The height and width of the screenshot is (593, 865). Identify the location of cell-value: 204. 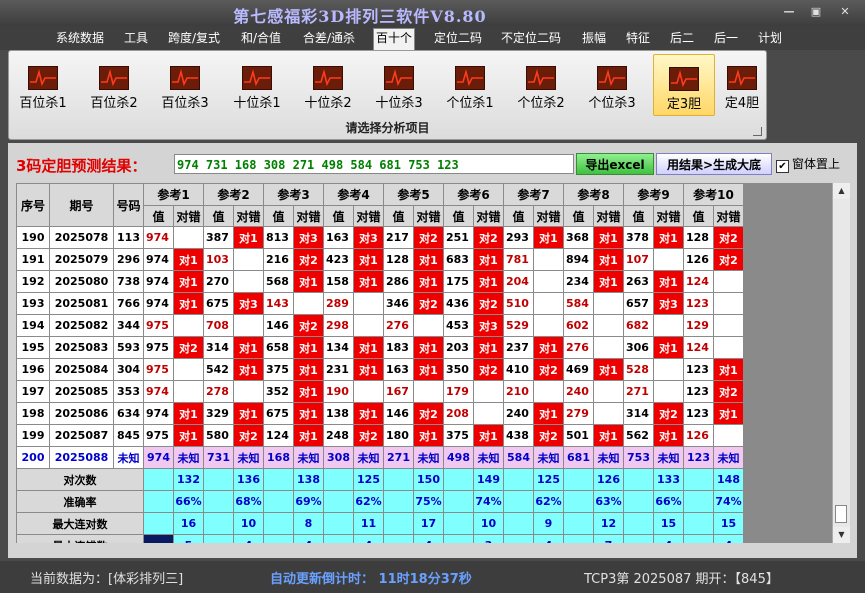
(518, 281).